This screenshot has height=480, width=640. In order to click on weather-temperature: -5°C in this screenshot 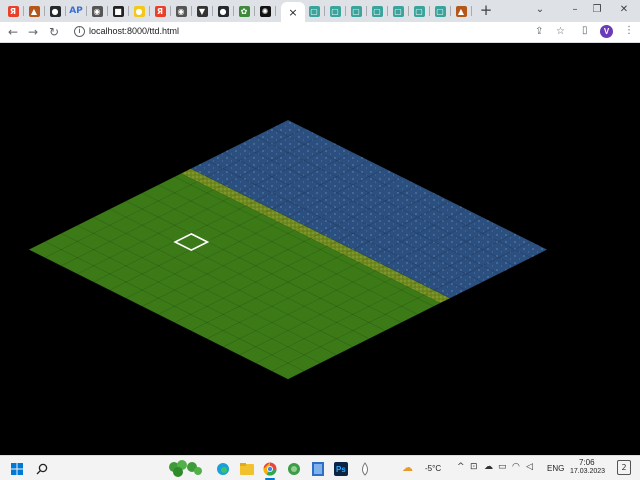, I will do `click(433, 468)`.